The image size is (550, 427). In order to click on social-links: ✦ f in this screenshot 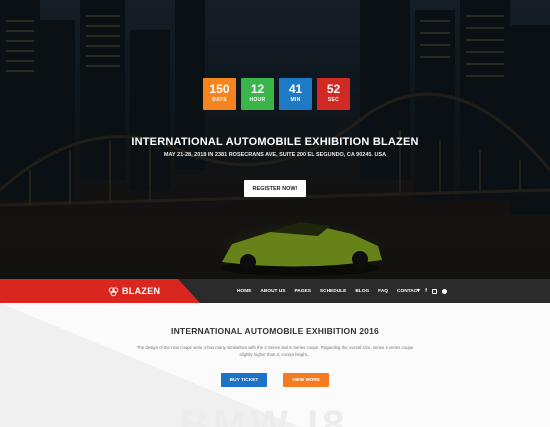, I will do `click(431, 291)`.